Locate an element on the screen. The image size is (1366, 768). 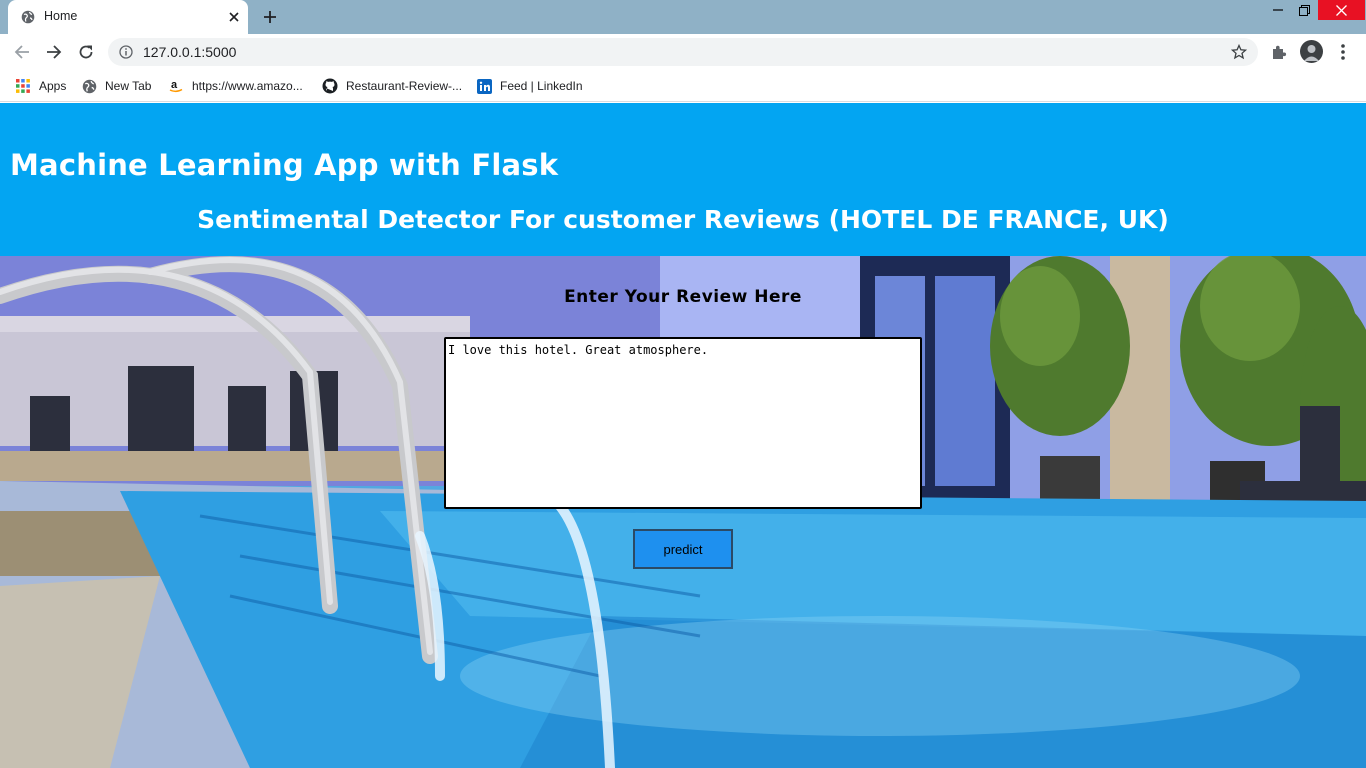
minimize-icon is located at coordinates (1278, 10).